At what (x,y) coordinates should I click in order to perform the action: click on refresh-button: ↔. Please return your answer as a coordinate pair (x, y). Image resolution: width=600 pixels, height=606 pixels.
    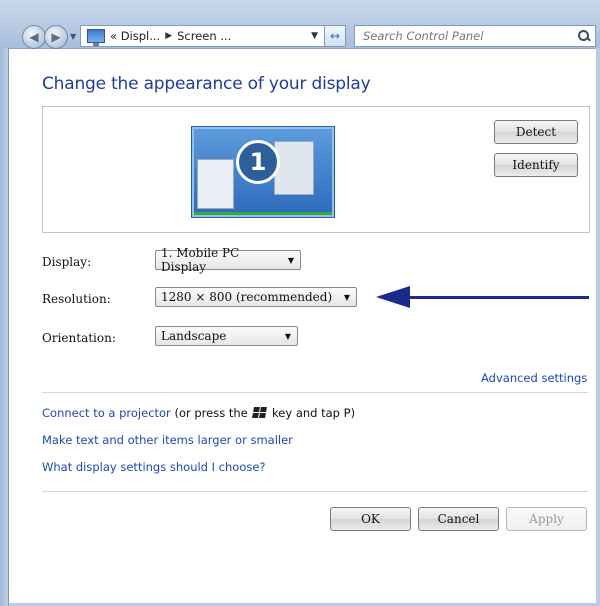
    Looking at the image, I should click on (335, 36).